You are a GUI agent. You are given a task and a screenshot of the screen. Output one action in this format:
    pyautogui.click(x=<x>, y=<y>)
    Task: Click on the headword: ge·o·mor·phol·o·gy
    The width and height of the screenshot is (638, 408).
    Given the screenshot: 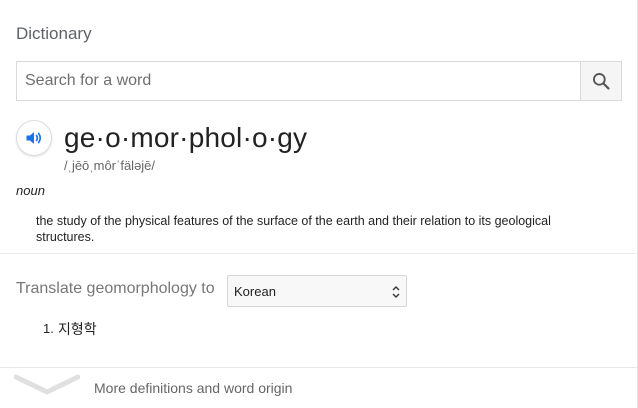 What is the action you would take?
    pyautogui.click(x=186, y=137)
    